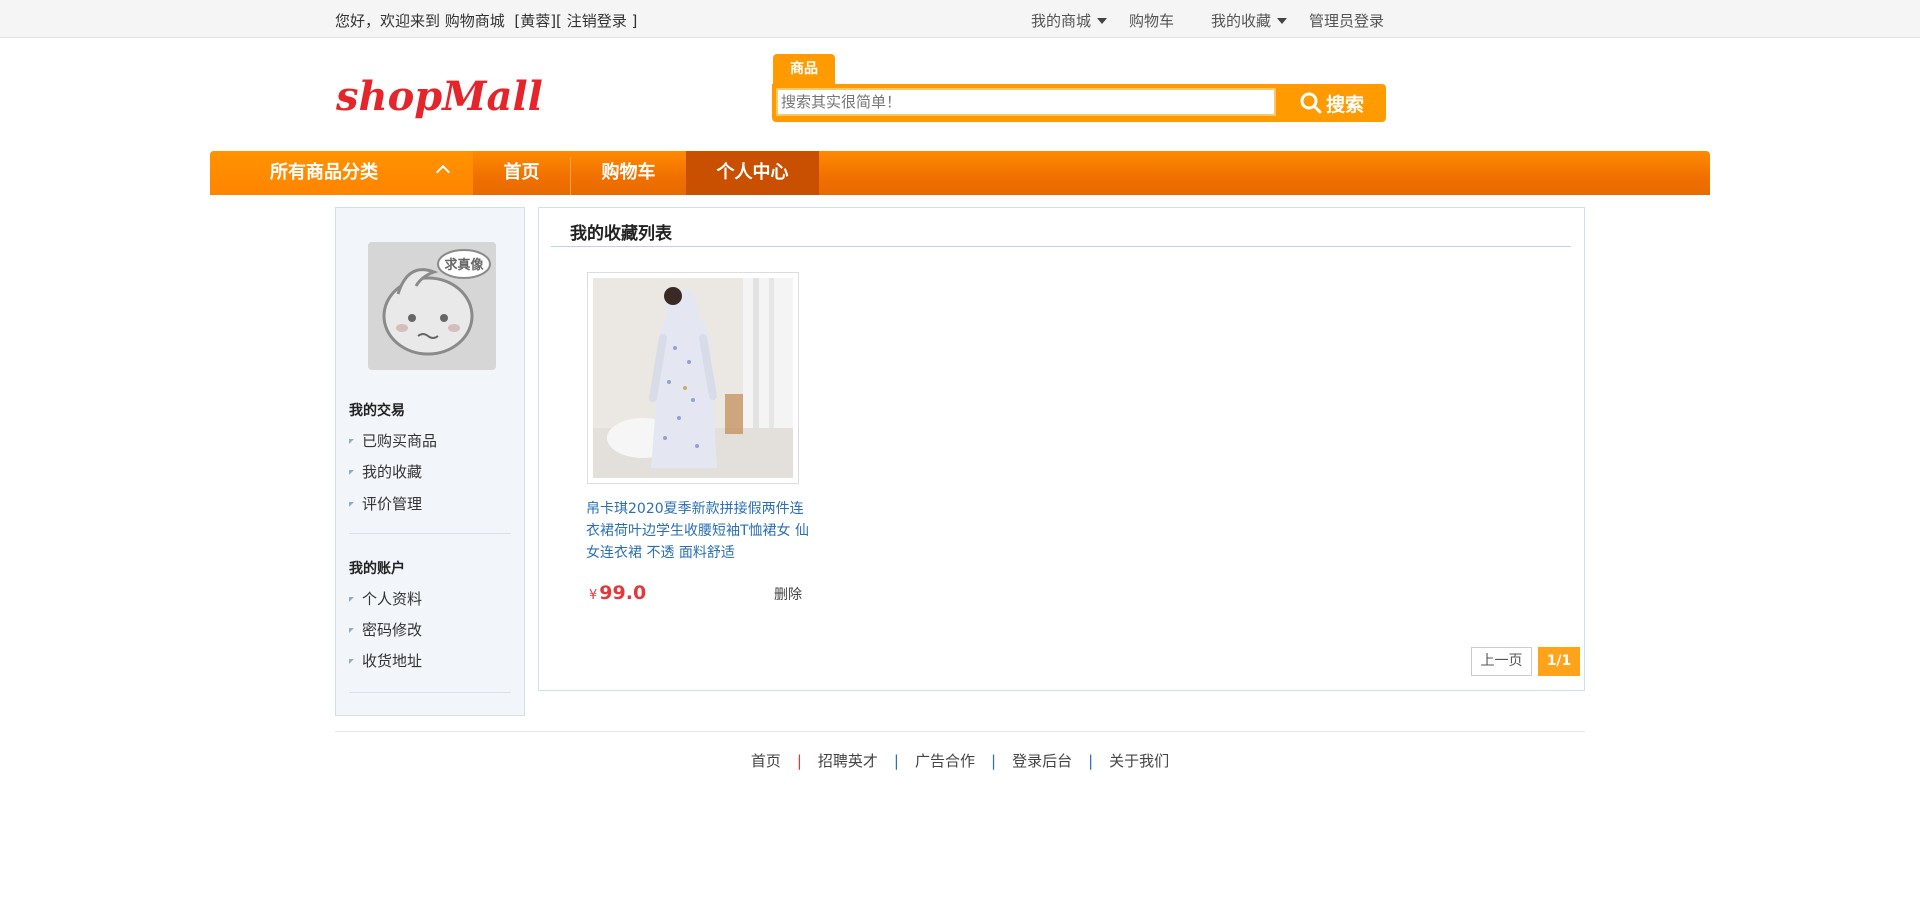 The height and width of the screenshot is (902, 1920). Describe the element at coordinates (960, 731) in the screenshot. I see `footer-divider` at that location.